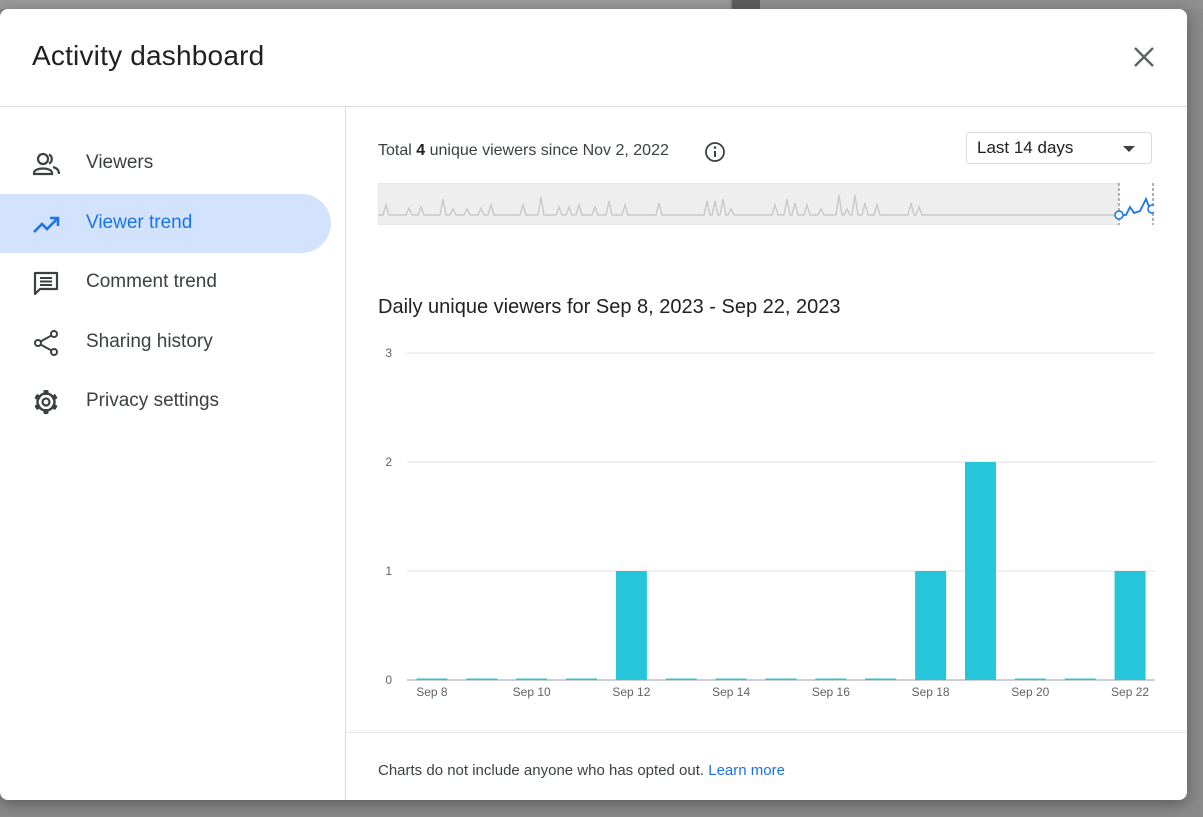 This screenshot has width=1203, height=817. I want to click on background-strip, so click(365, 4).